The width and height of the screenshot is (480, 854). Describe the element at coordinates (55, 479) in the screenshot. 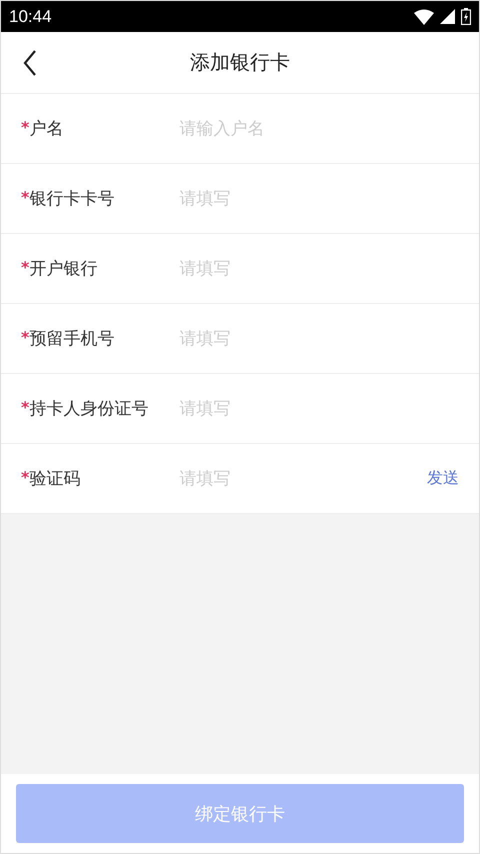

I see `field-label: 验证码` at that location.